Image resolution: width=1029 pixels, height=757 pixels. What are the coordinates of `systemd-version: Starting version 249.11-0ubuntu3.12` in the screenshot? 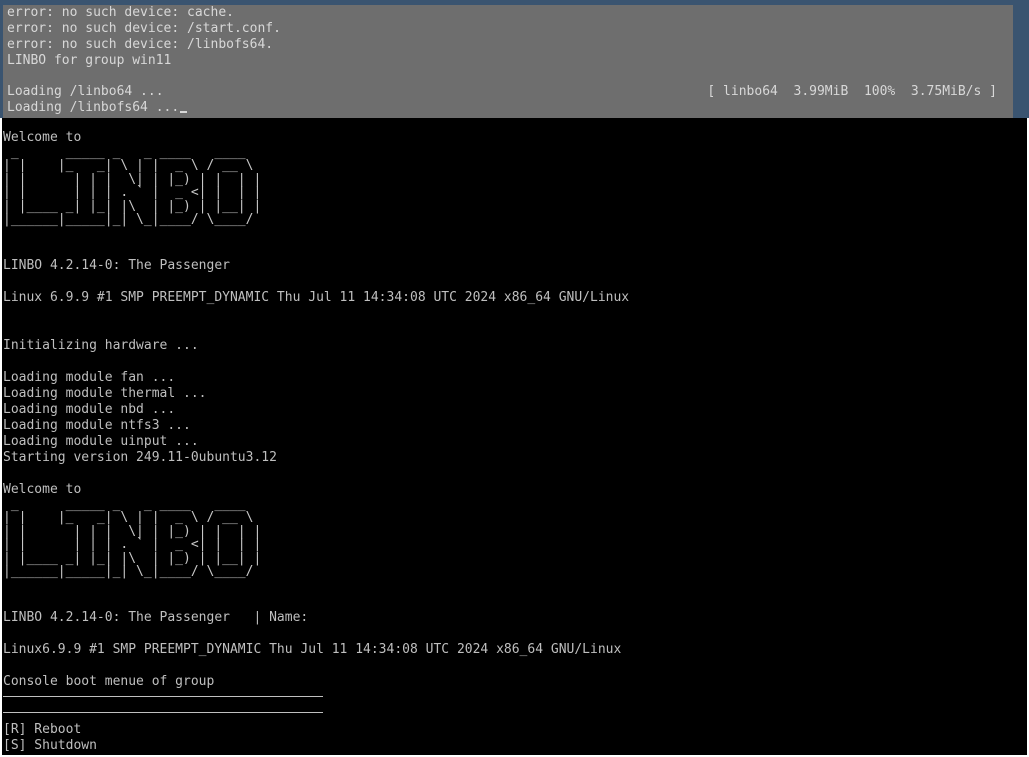 It's located at (140, 457).